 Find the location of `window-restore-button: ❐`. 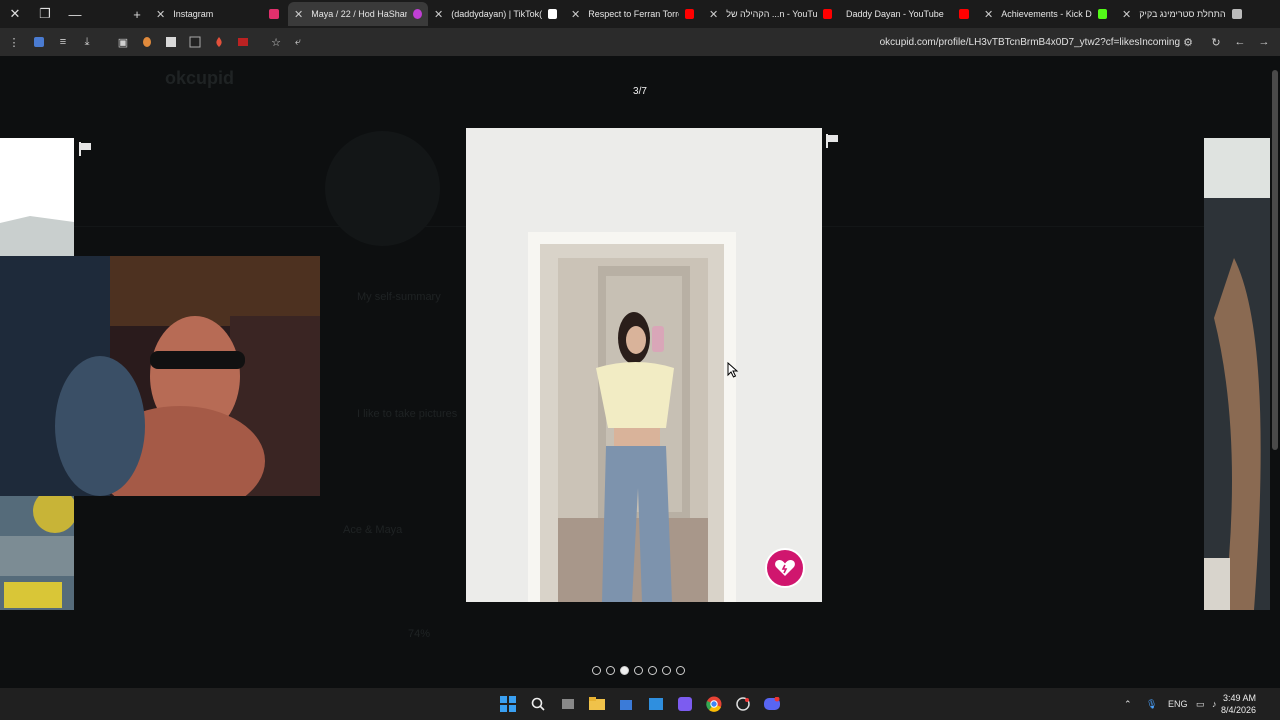

window-restore-button: ❐ is located at coordinates (45, 14).